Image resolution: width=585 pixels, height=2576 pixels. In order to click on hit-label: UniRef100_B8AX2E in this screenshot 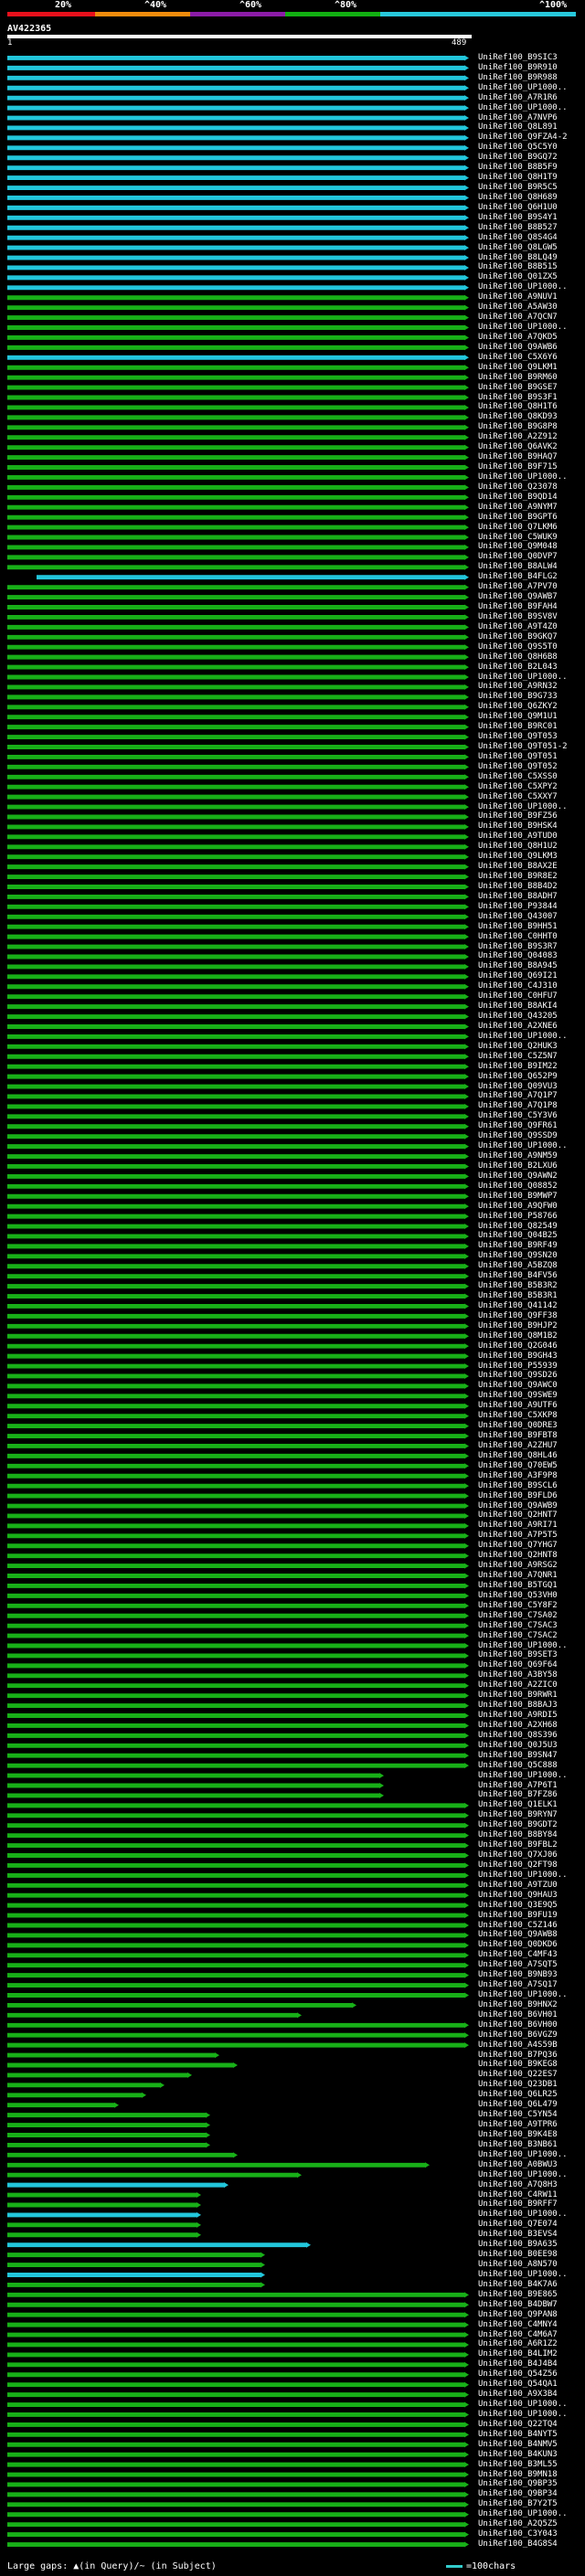, I will do `click(518, 867)`.